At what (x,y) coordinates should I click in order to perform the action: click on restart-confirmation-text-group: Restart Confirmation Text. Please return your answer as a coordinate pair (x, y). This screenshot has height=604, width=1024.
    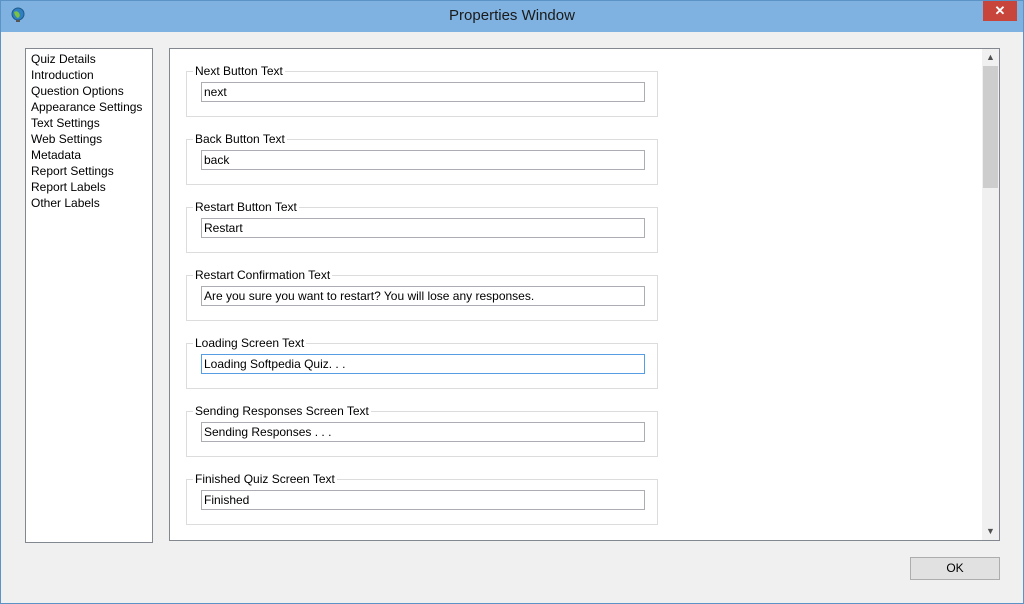
    Looking at the image, I should click on (422, 294).